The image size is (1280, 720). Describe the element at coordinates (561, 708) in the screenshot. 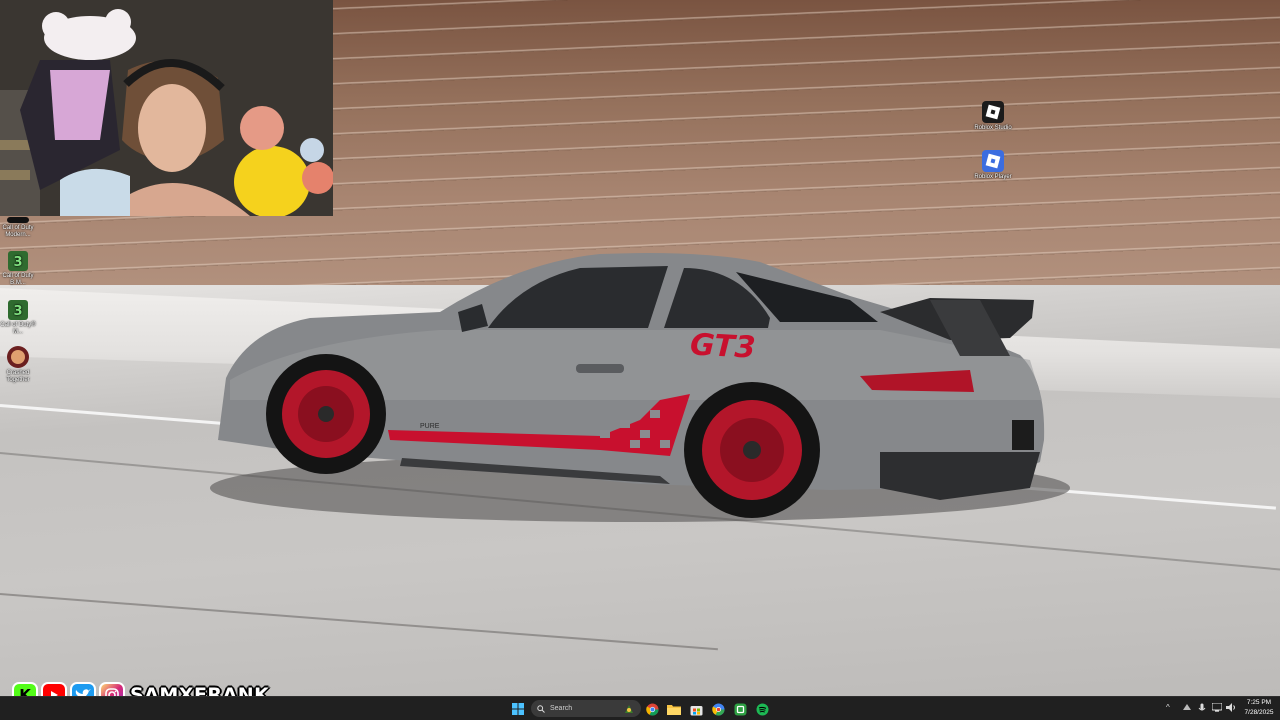

I see `search-placeholder: Search` at that location.